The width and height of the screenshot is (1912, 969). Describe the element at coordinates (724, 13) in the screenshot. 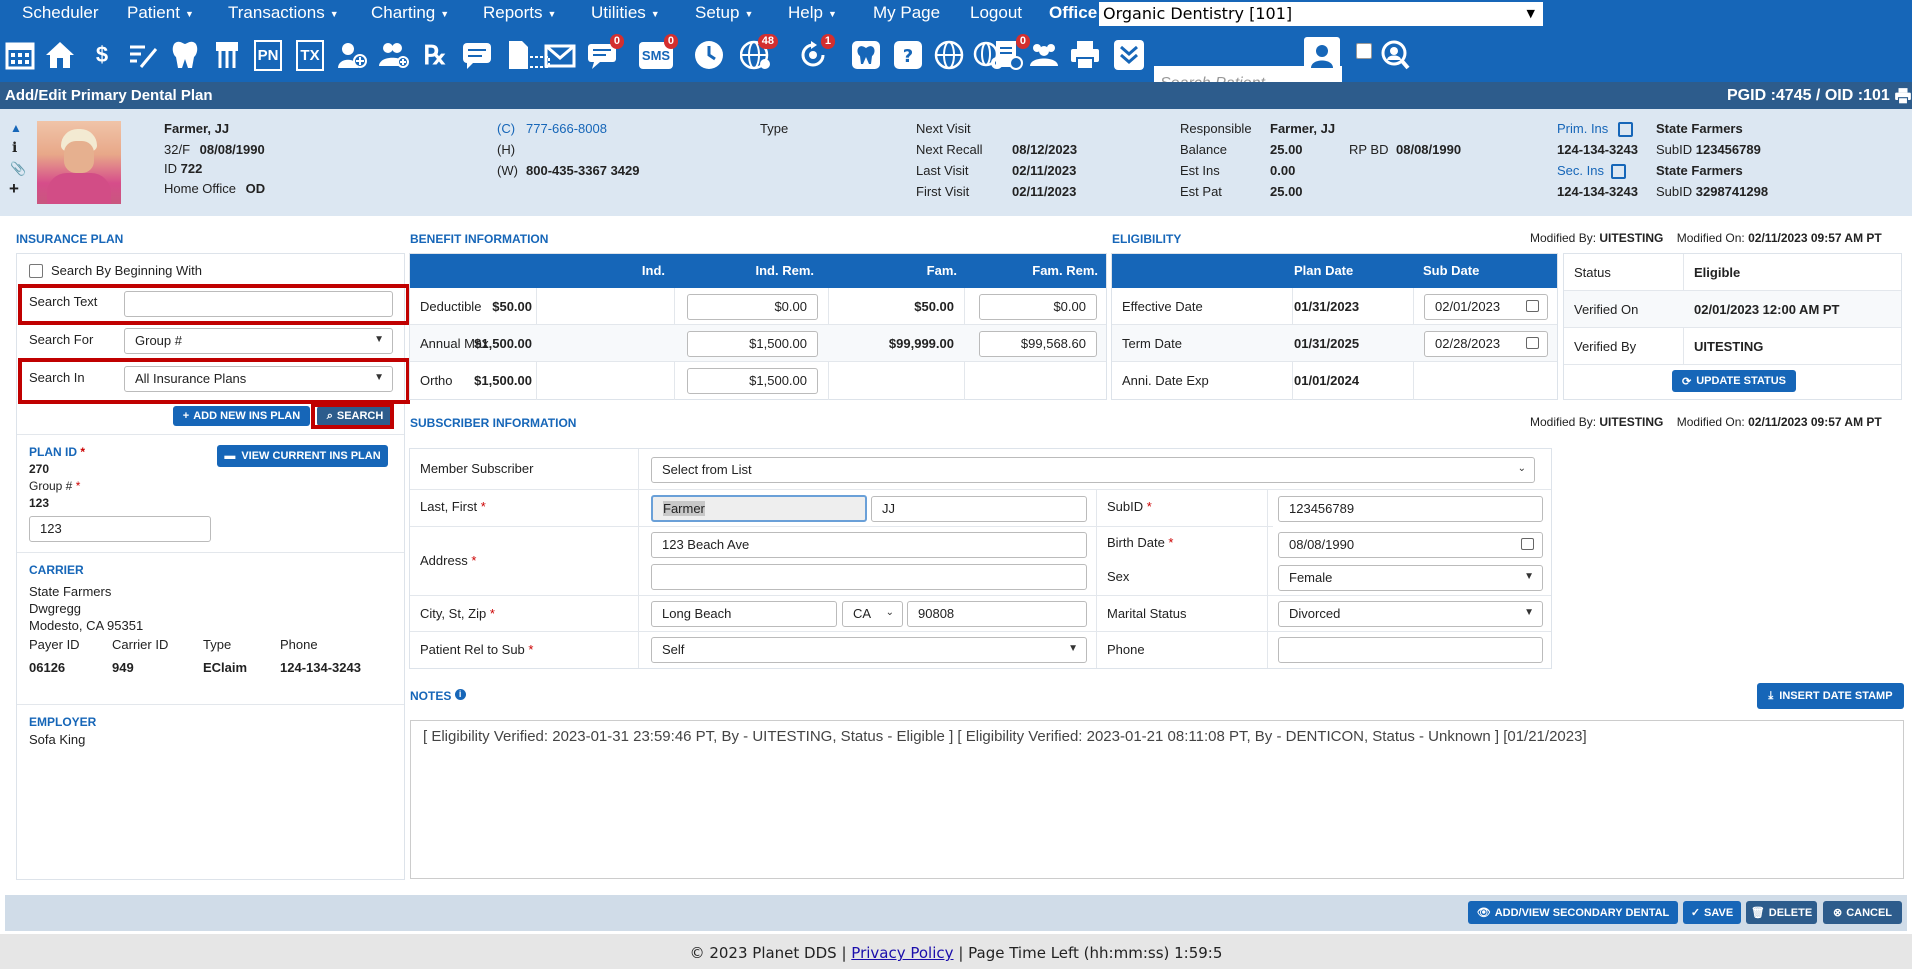

I see `menu-setup: Setup ▼` at that location.